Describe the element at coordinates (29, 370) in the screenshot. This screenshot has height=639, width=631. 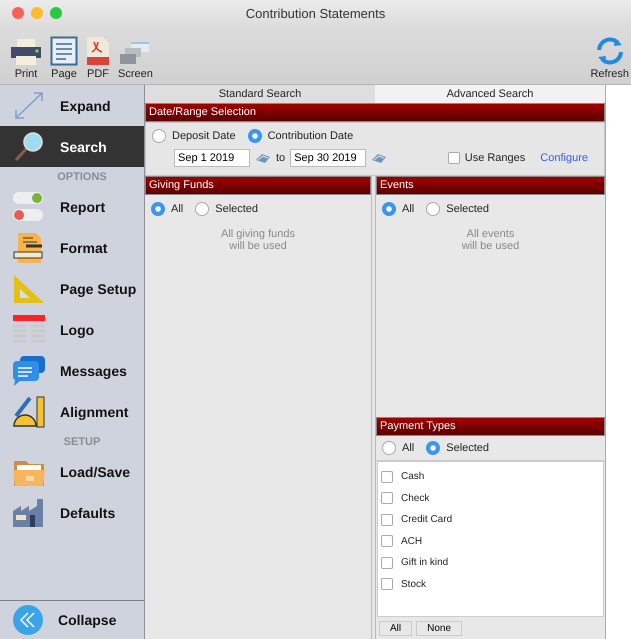
I see `chat-bubbles-icon` at that location.